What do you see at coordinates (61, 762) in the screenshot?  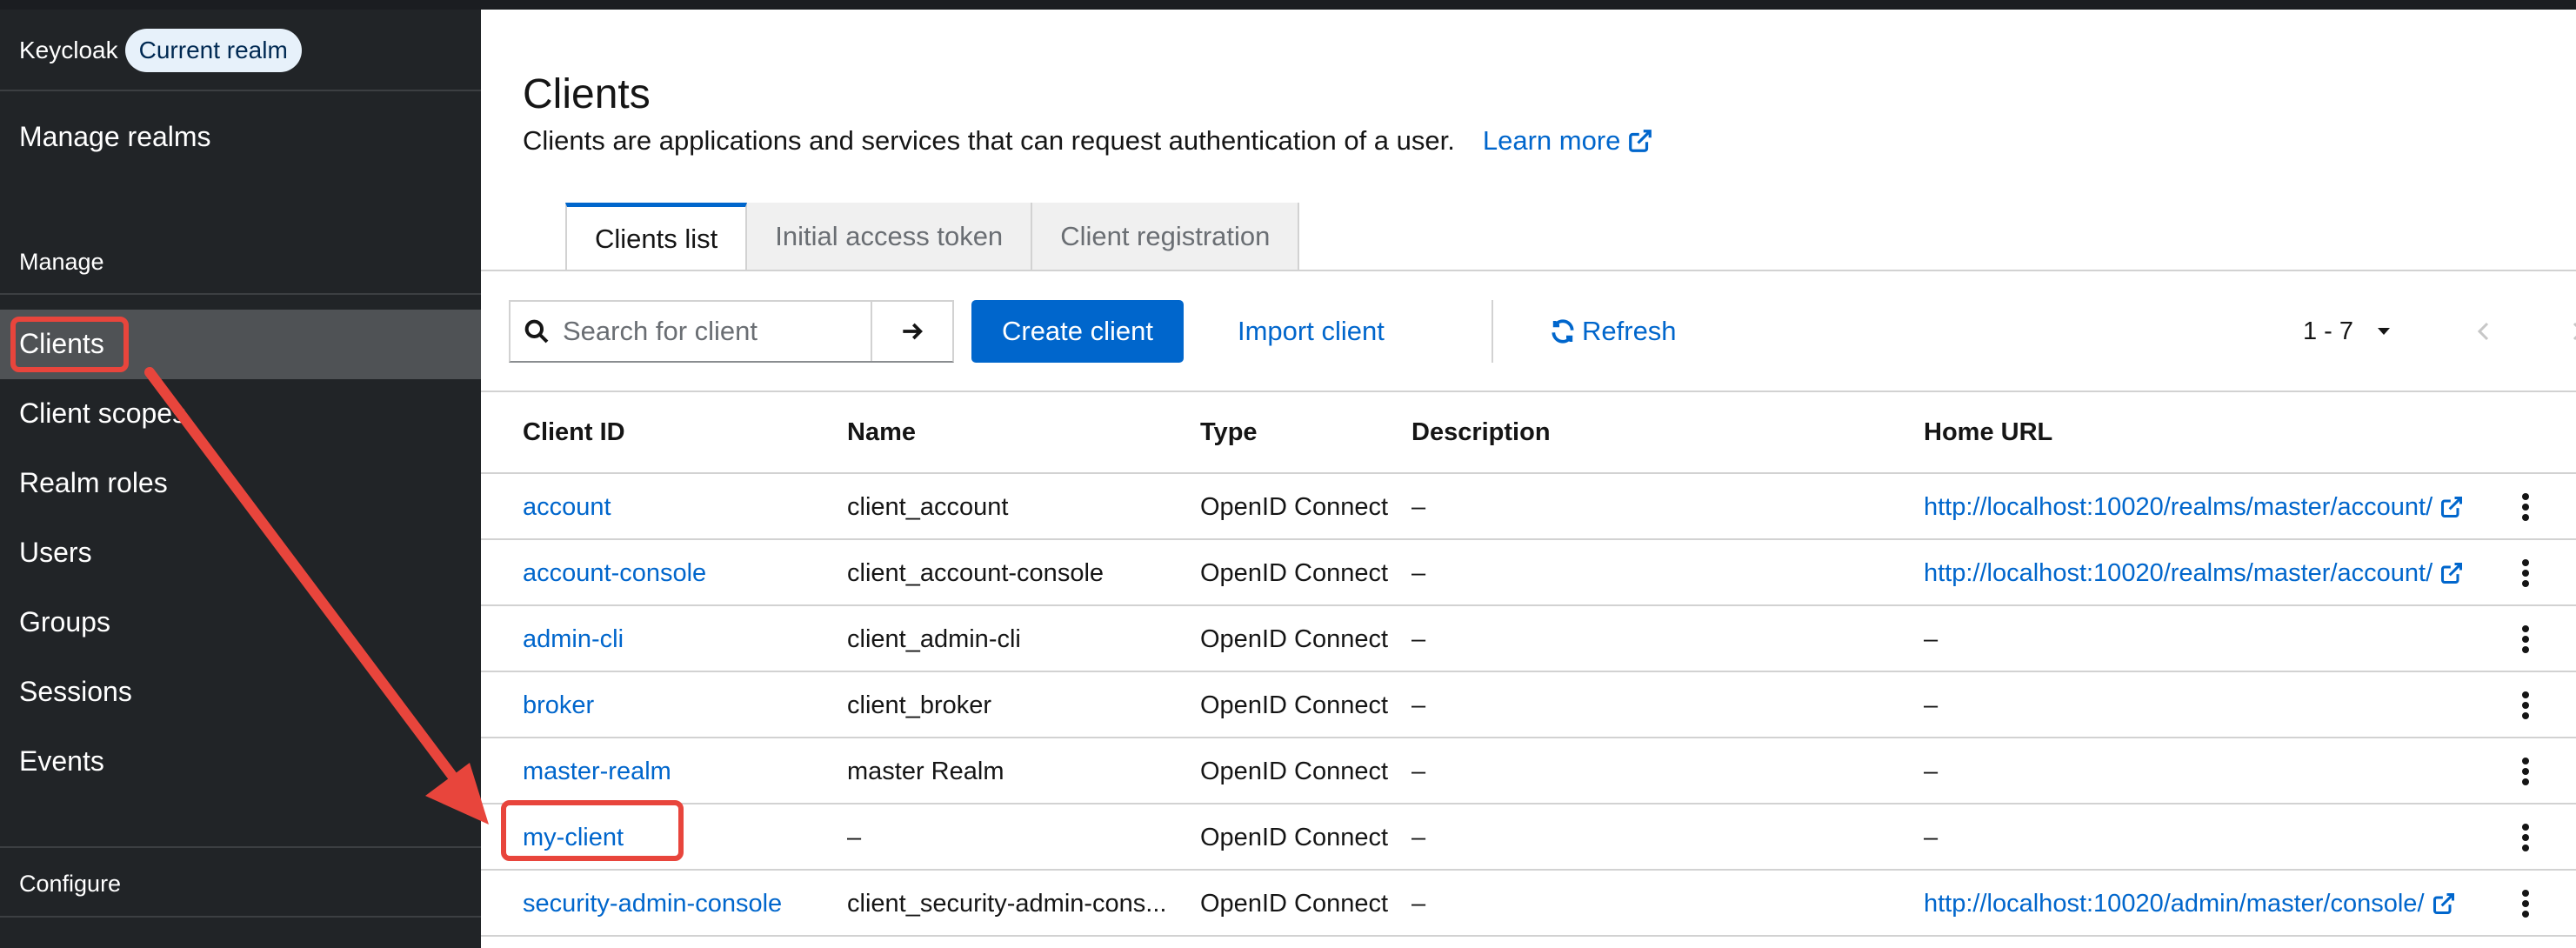 I see `sidebar-item-events: Events` at bounding box center [61, 762].